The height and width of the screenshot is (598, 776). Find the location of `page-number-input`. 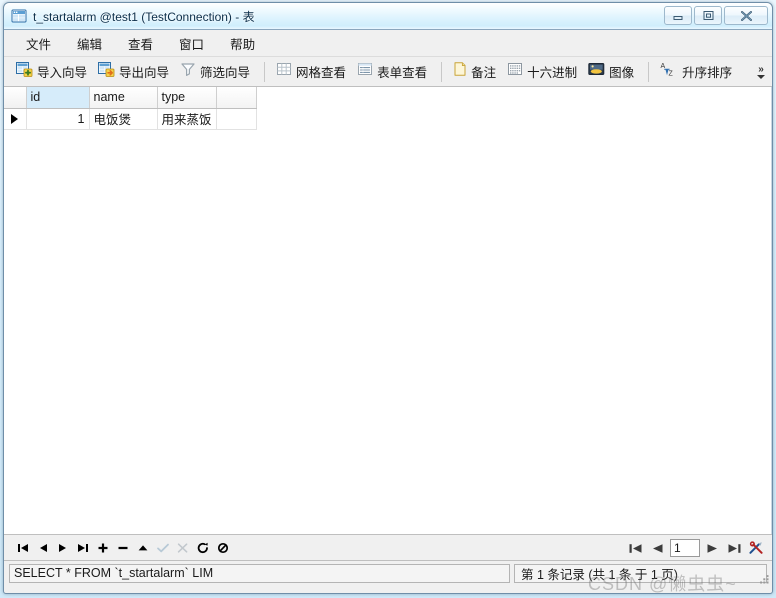

page-number-input is located at coordinates (685, 548).